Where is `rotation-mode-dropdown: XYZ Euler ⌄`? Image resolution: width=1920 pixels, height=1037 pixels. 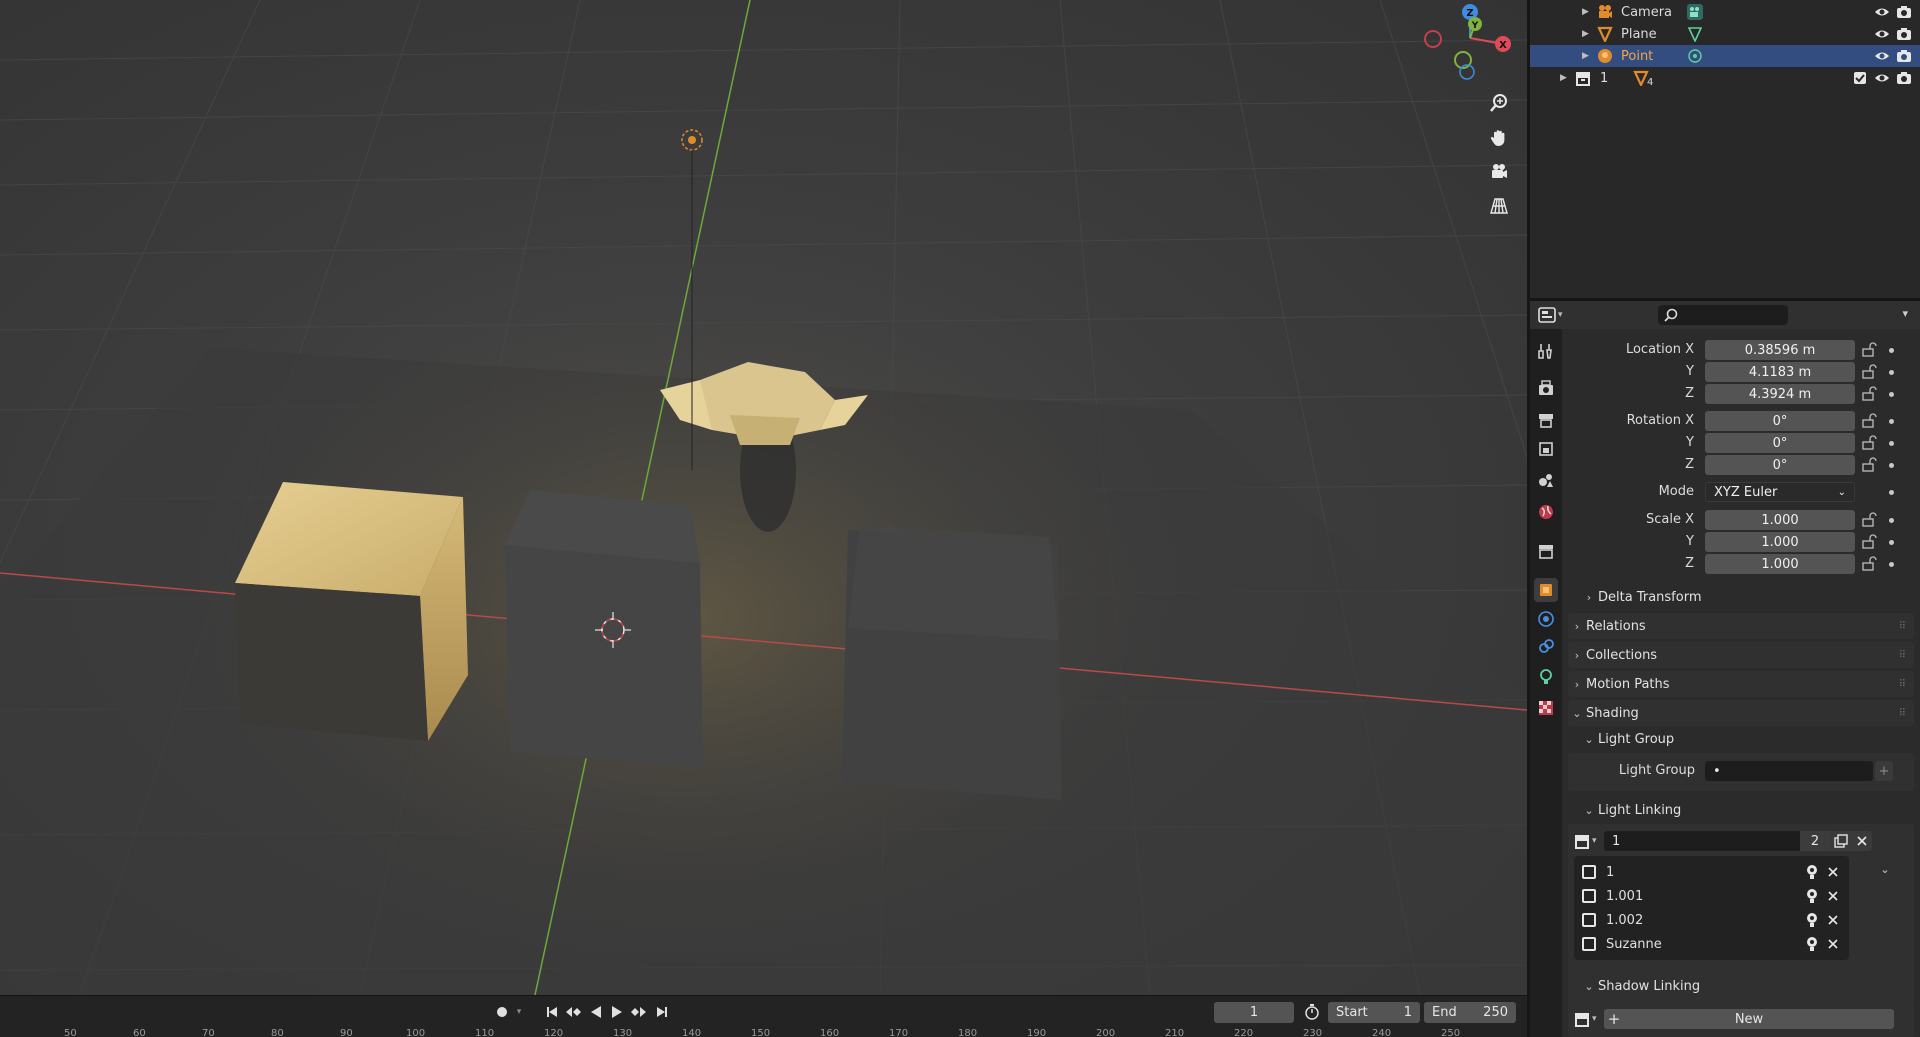 rotation-mode-dropdown: XYZ Euler ⌄ is located at coordinates (1780, 492).